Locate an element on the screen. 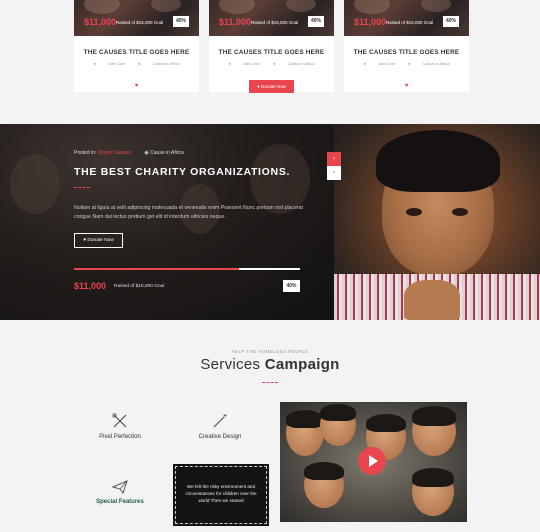  hero-location: Cause in Africa is located at coordinates (167, 153).